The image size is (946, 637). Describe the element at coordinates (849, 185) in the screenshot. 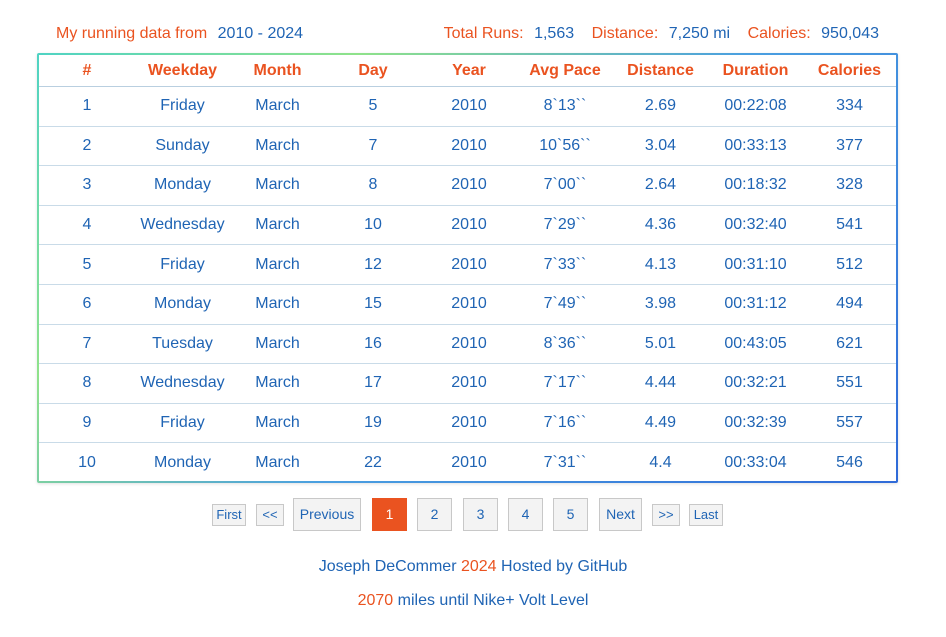

I see `cell-calories: 328` at that location.